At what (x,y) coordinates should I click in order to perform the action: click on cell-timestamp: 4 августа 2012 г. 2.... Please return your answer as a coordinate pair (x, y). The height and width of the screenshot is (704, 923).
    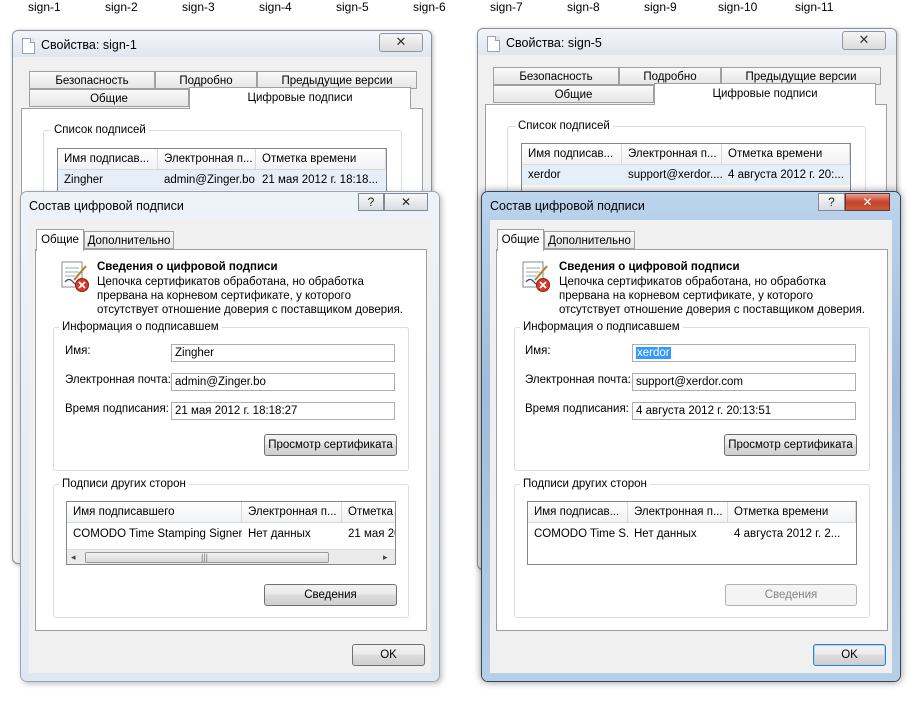
    Looking at the image, I should click on (787, 534).